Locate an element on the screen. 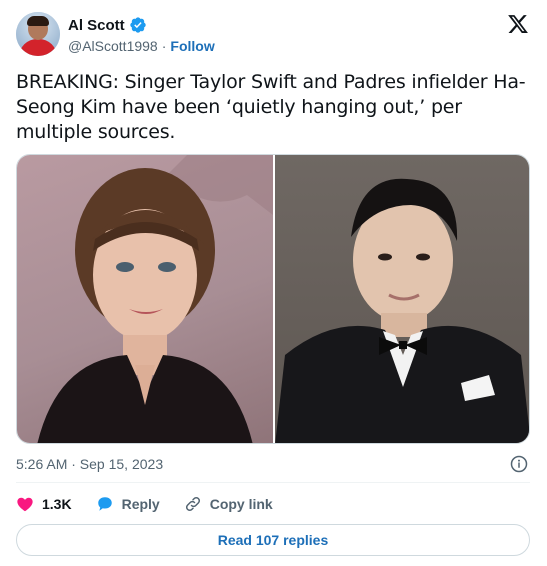 This screenshot has width=547, height=566. author-display-name: Al Scott is located at coordinates (96, 25).